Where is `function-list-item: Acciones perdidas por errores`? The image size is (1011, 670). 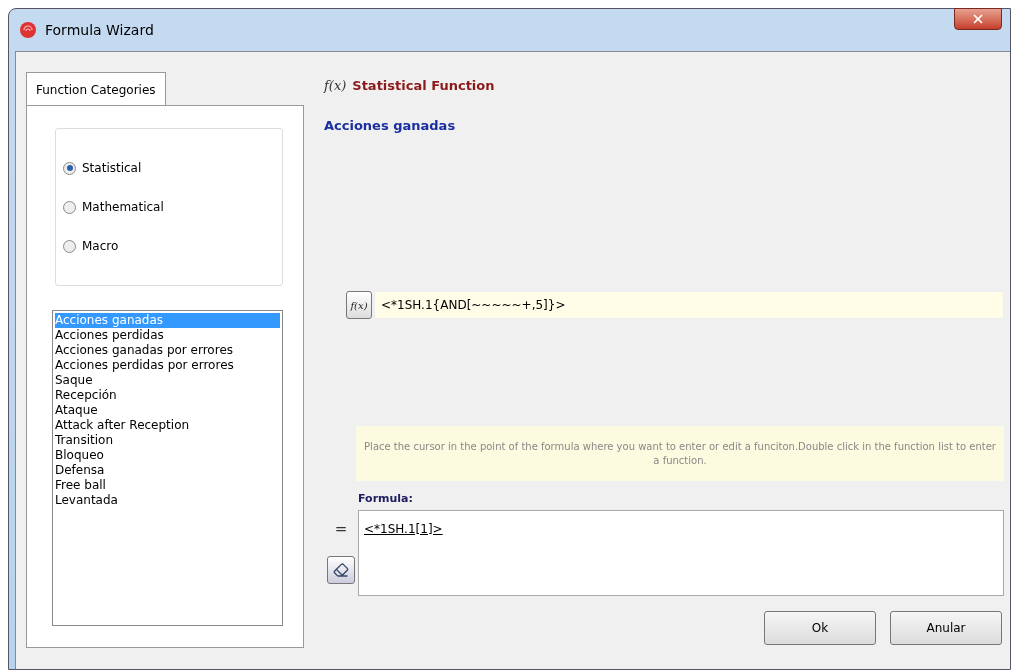
function-list-item: Acciones perdidas por errores is located at coordinates (167, 365).